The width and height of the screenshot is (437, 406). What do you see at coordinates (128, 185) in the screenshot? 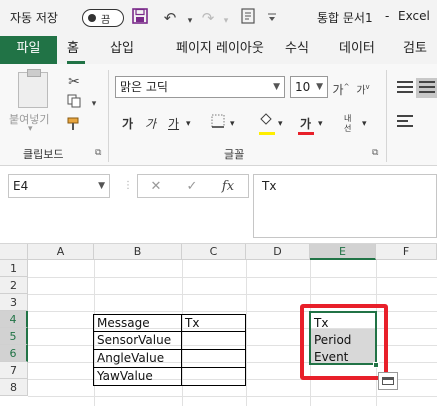
I see `formula-bar-splitter: ⋮` at bounding box center [128, 185].